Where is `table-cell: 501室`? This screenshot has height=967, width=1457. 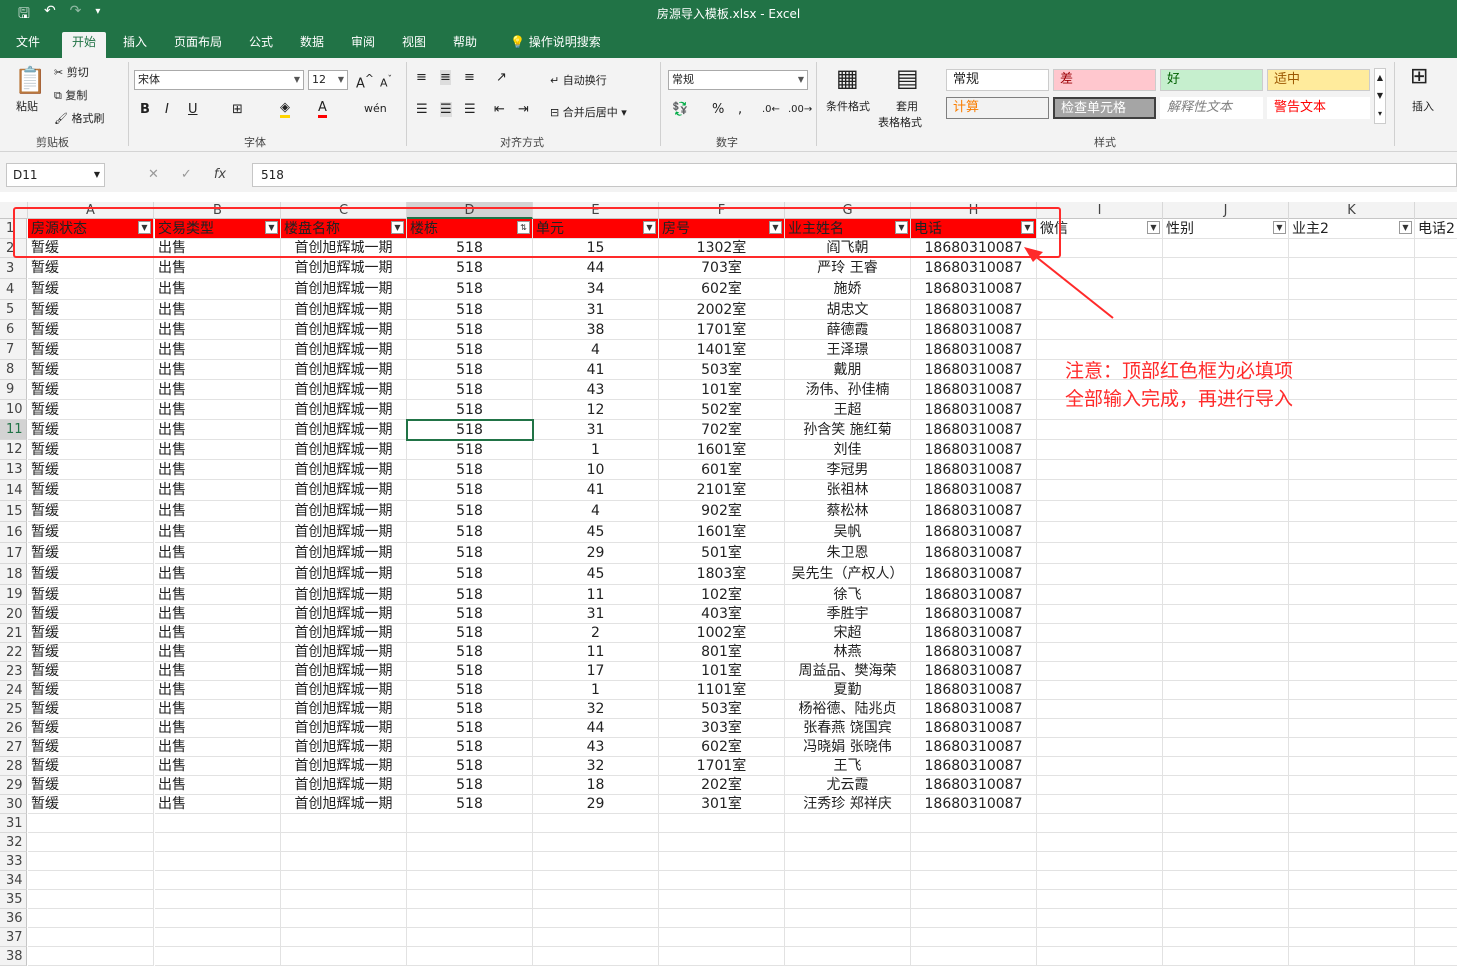
table-cell: 501室 is located at coordinates (722, 553).